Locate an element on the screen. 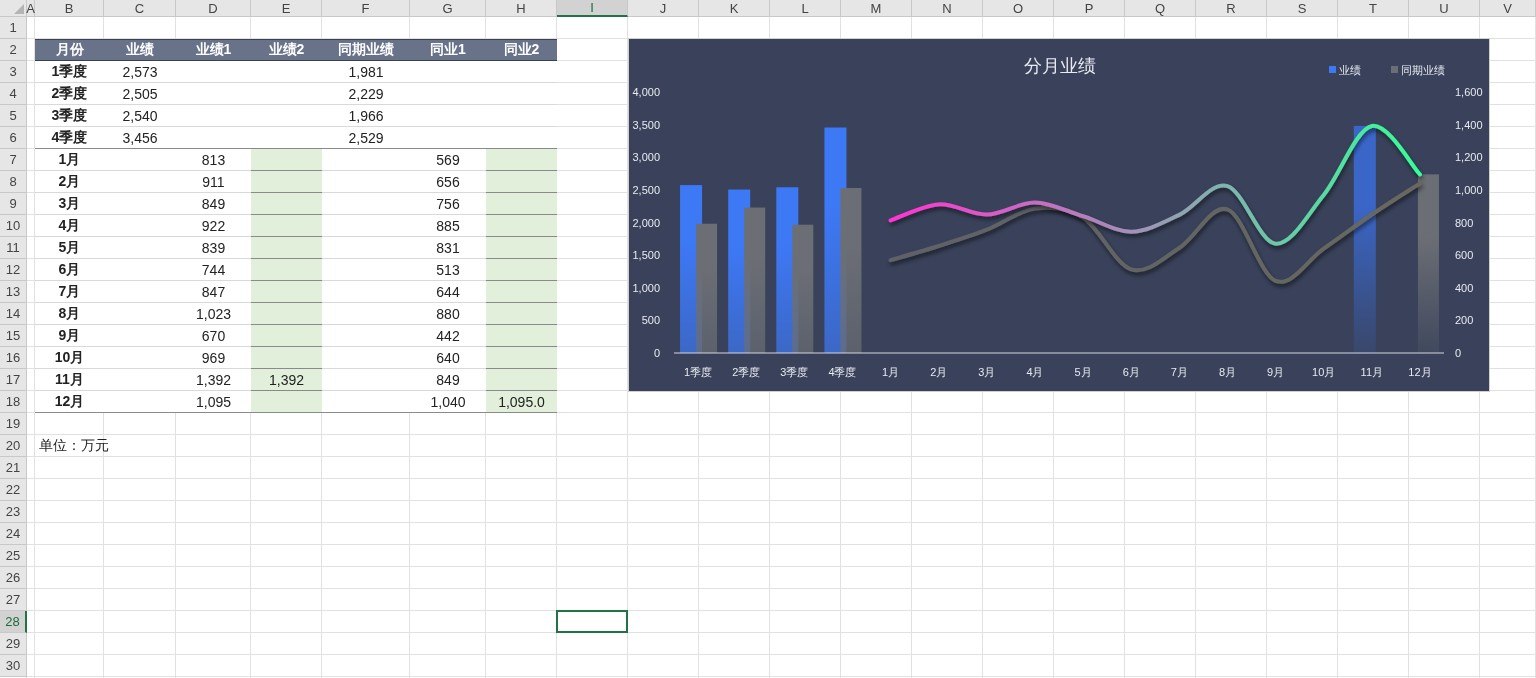 Image resolution: width=1536 pixels, height=678 pixels. row-header: 5 is located at coordinates (13, 116).